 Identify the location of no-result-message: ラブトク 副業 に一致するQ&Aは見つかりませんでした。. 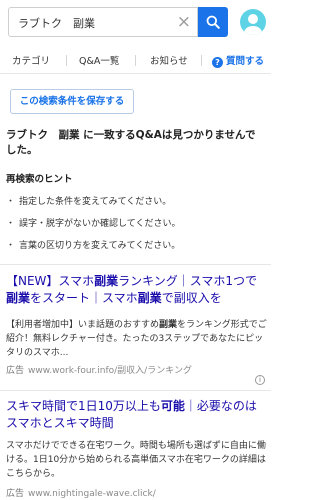
(131, 142).